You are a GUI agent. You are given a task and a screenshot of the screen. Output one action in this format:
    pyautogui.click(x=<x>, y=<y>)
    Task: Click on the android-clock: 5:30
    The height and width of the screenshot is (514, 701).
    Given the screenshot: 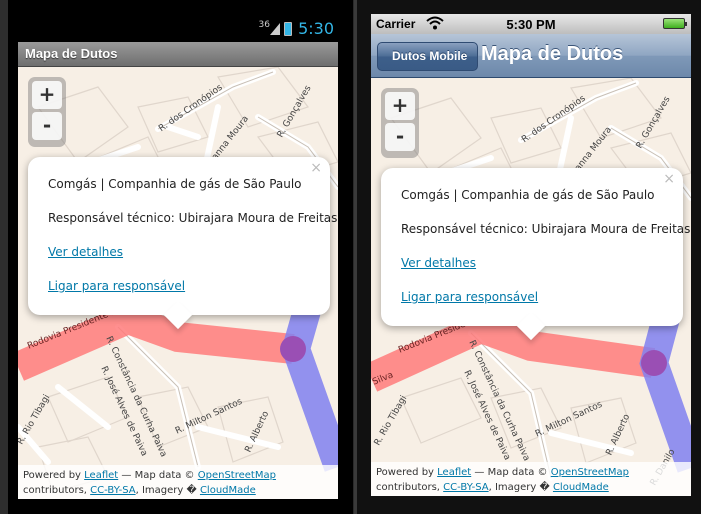 What is the action you would take?
    pyautogui.click(x=316, y=28)
    